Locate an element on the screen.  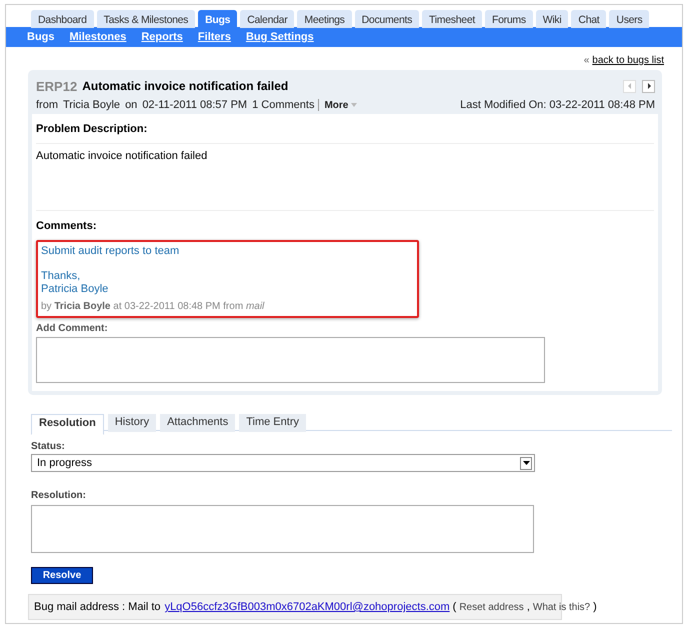
status-dropdown: In progress is located at coordinates (283, 463).